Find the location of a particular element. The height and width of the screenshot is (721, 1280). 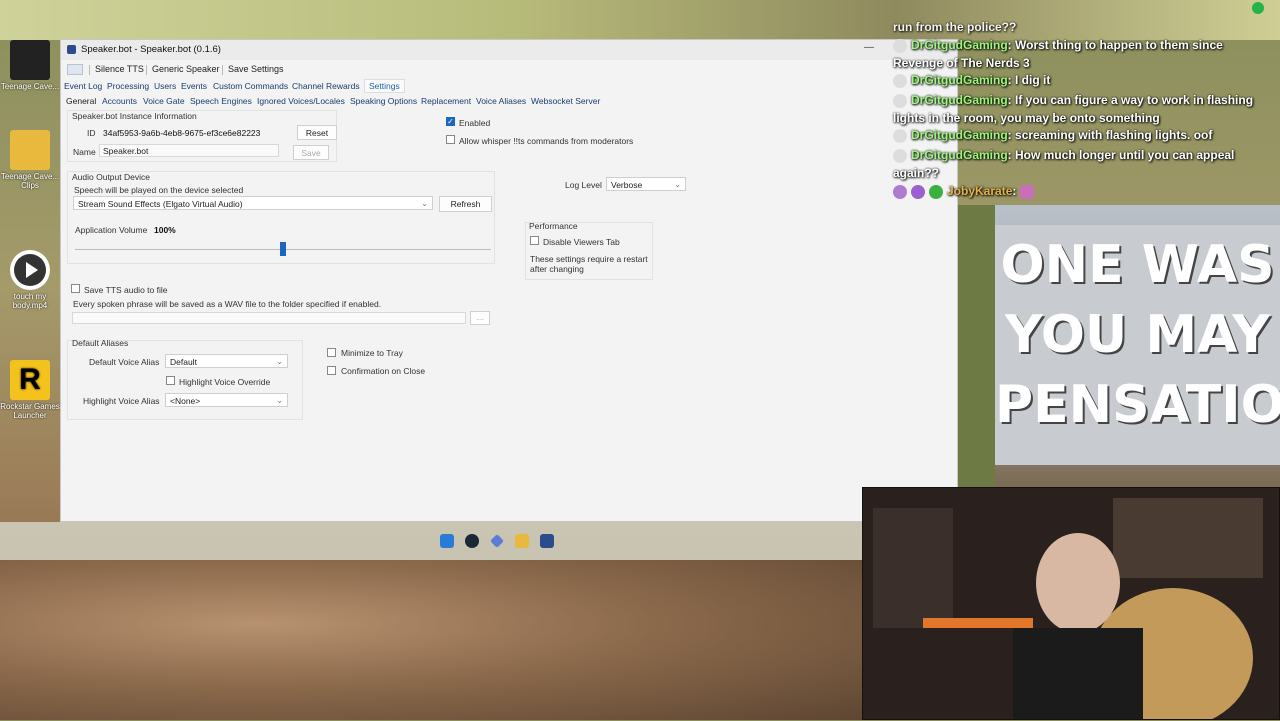

recording-indicator-icon is located at coordinates (1258, 8).